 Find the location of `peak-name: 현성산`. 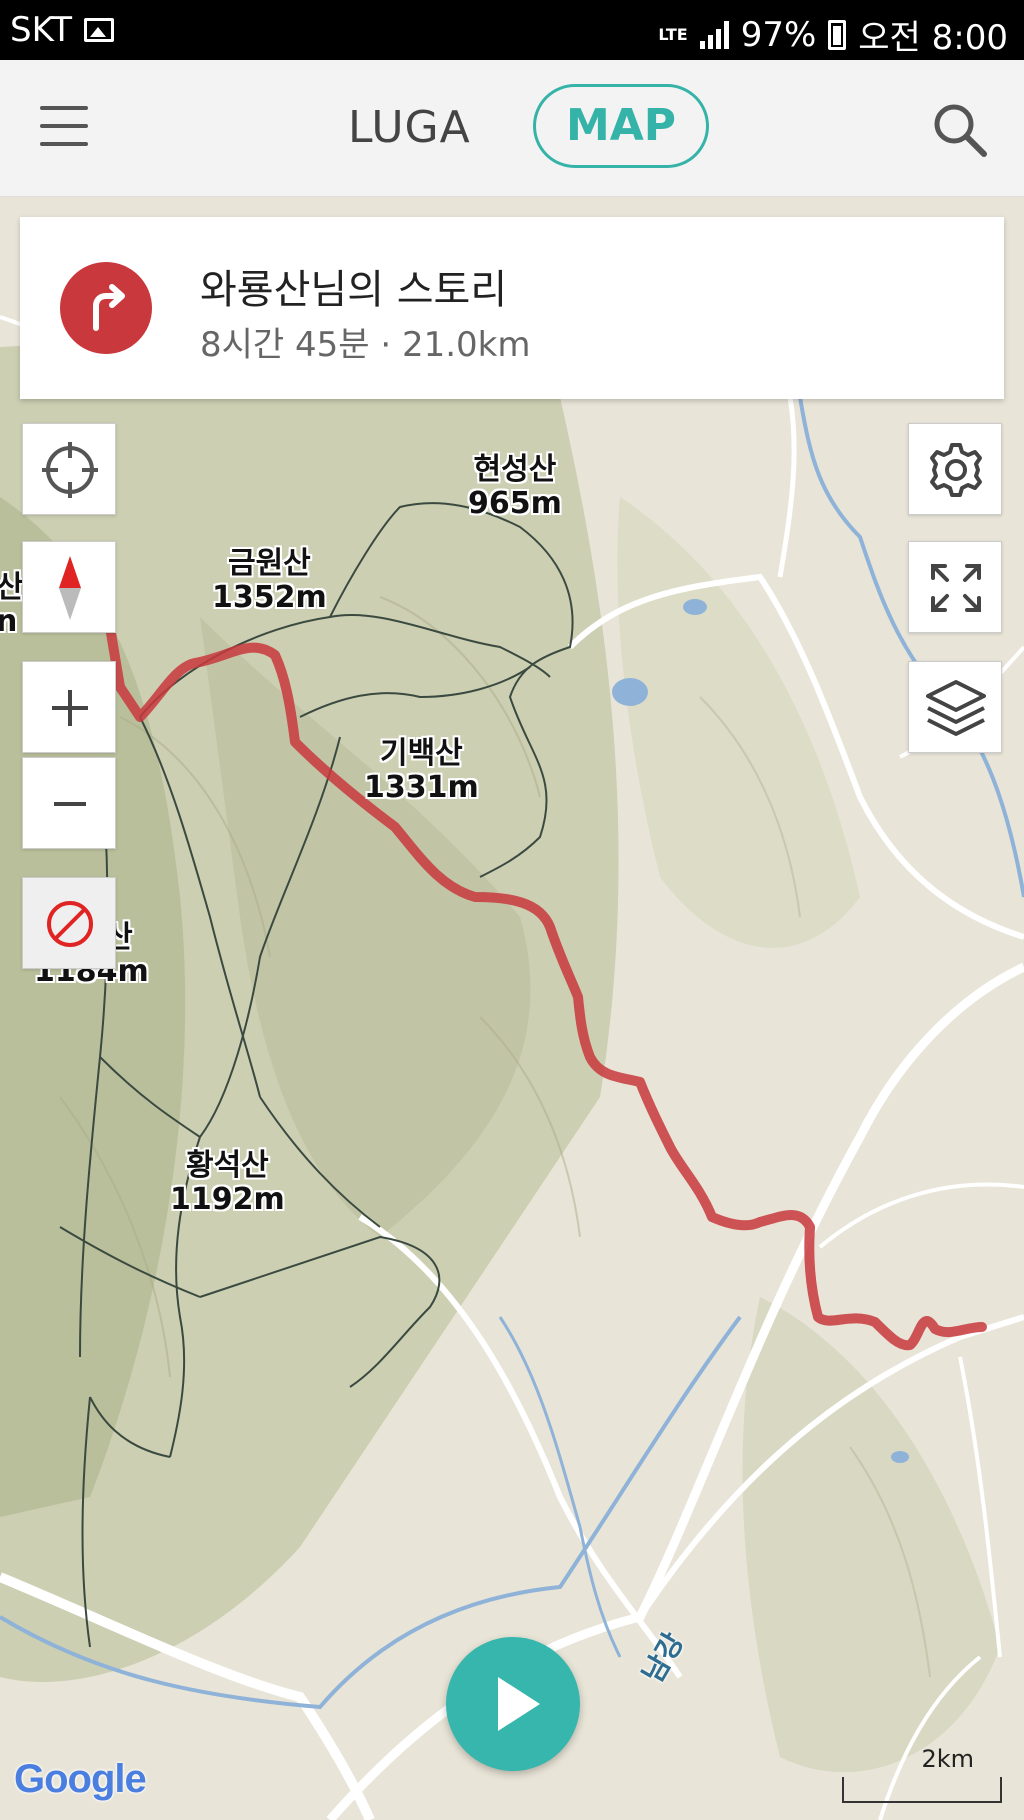

peak-name: 현성산 is located at coordinates (515, 469).